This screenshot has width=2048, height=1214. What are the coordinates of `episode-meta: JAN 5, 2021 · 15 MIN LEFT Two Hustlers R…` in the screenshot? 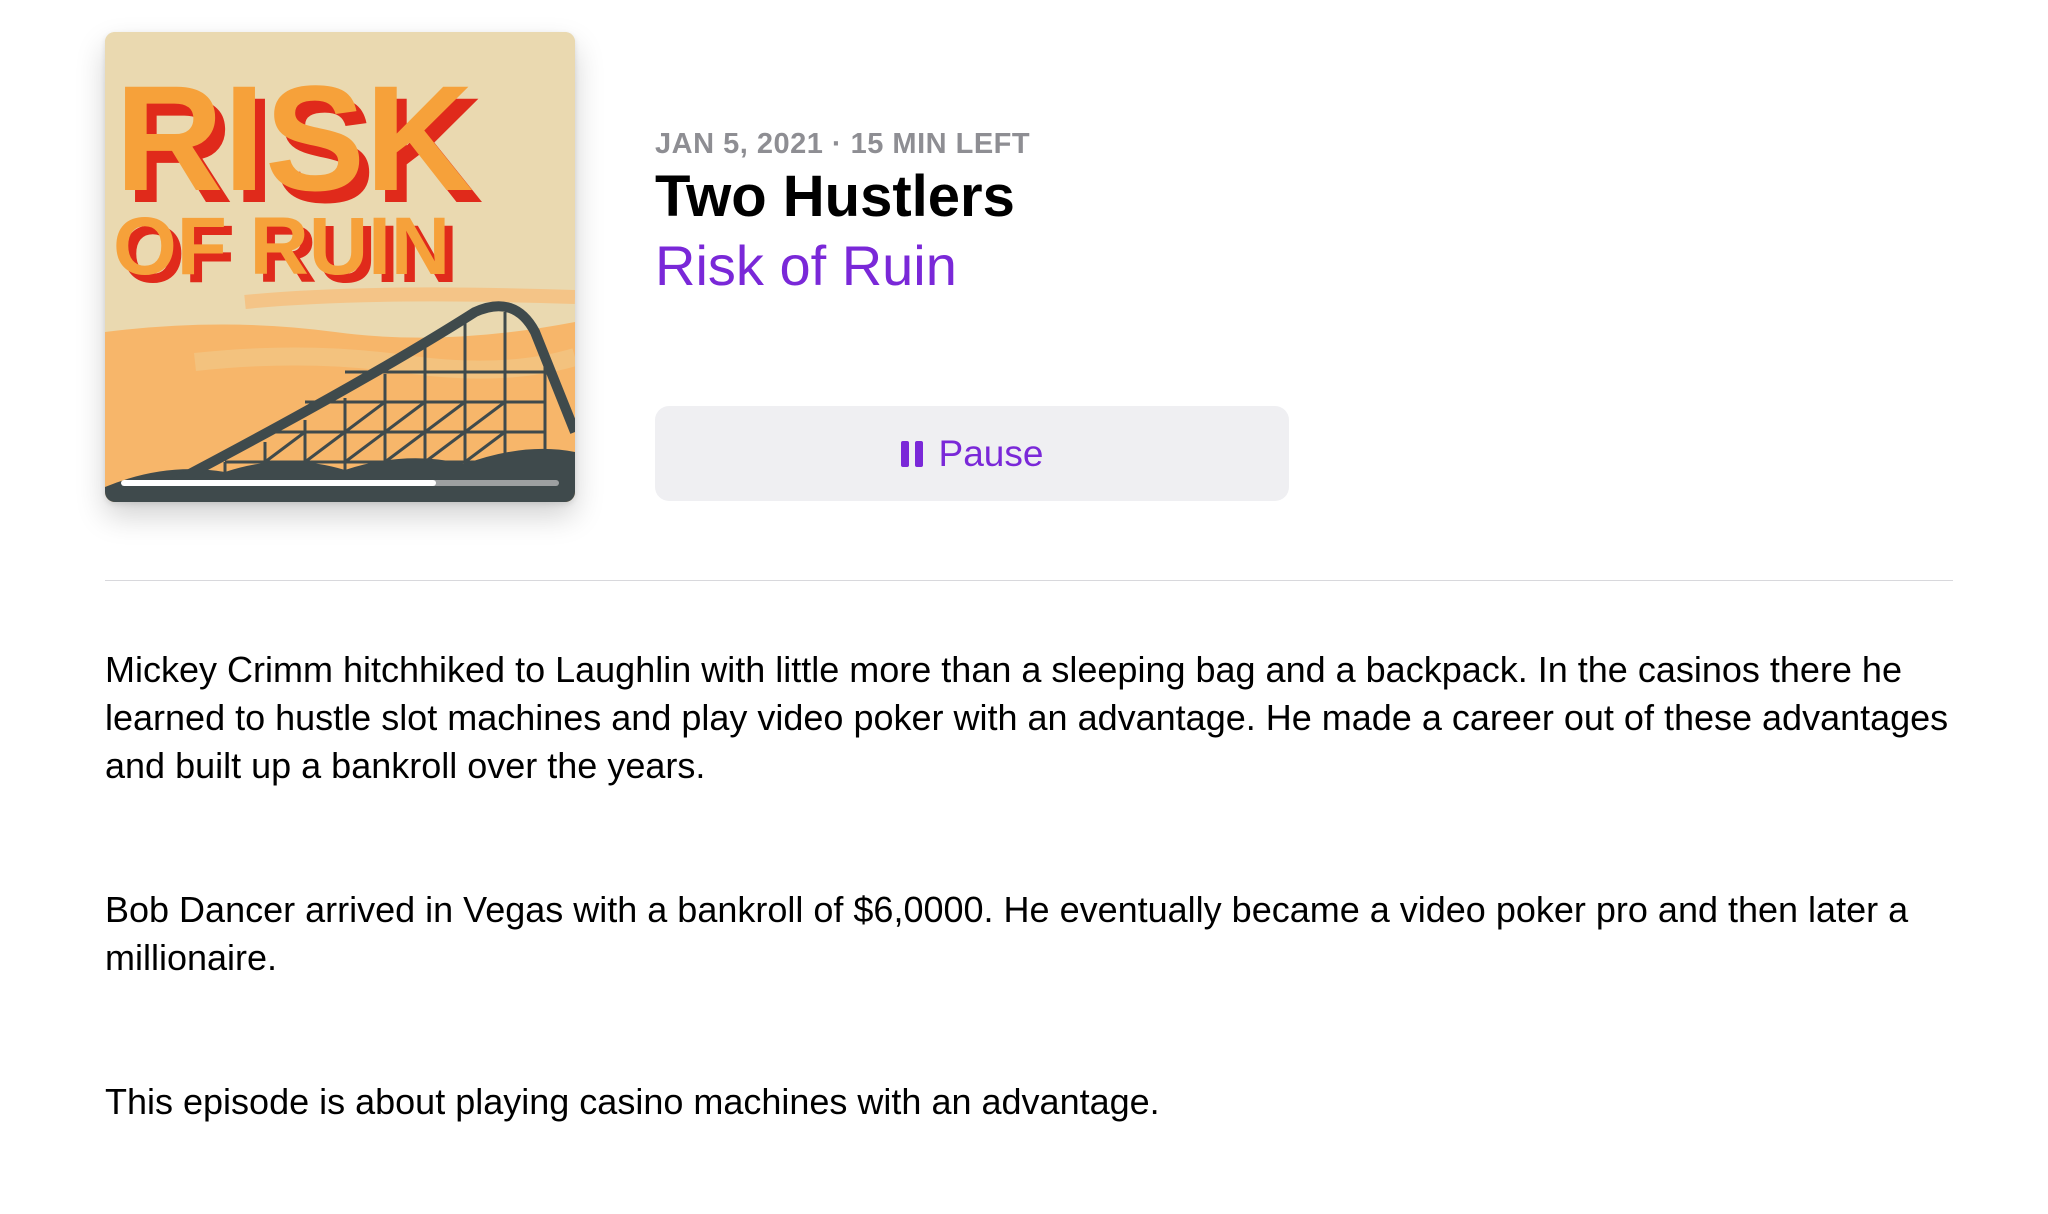 It's located at (842, 214).